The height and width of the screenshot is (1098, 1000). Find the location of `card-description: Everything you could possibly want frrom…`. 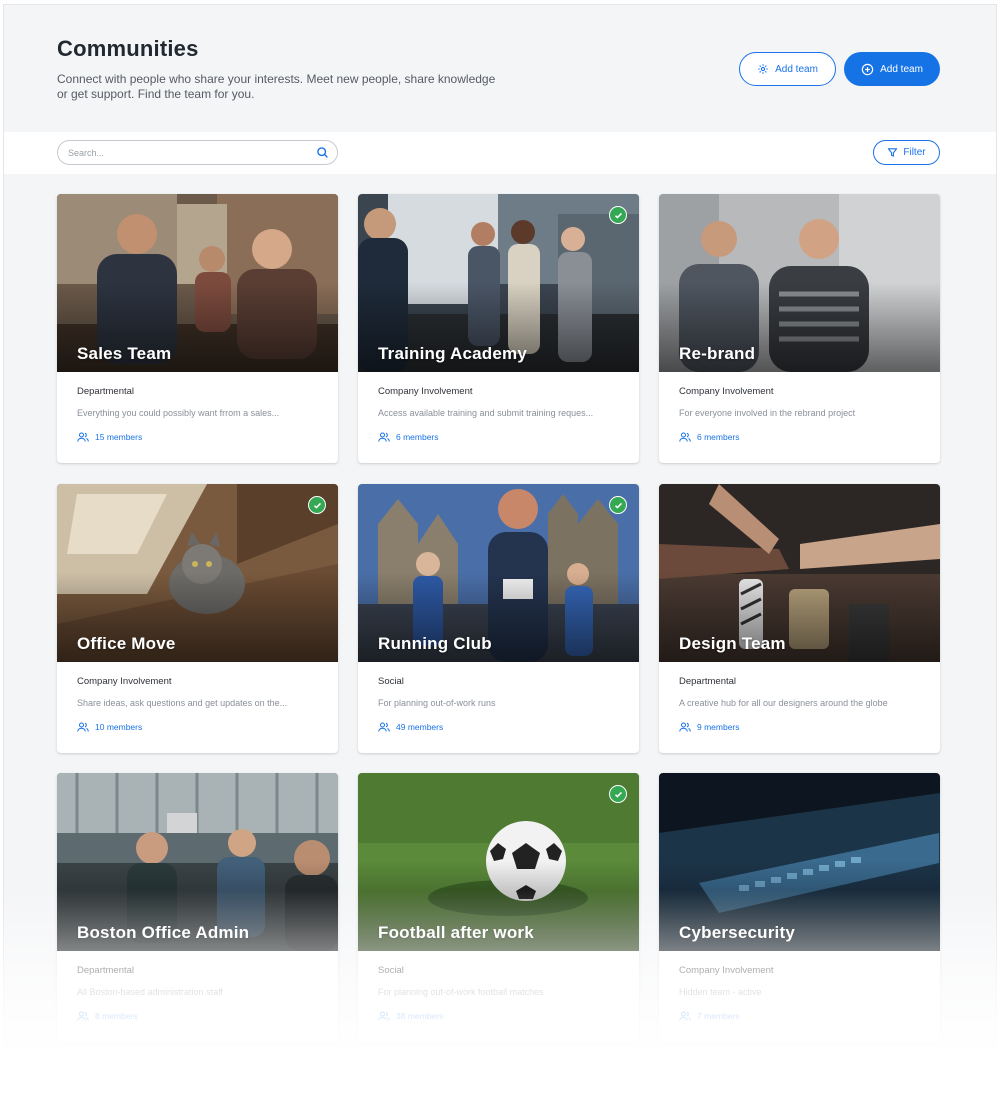

card-description: Everything you could possibly want frrom… is located at coordinates (178, 413).